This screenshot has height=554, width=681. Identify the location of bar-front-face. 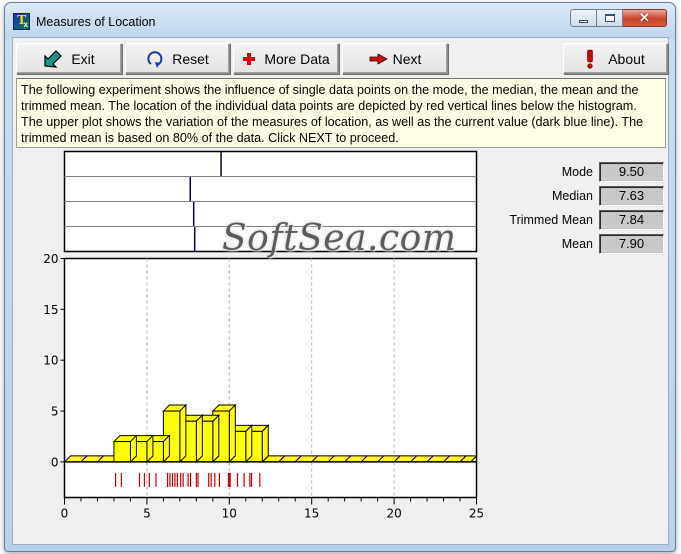
(122, 452).